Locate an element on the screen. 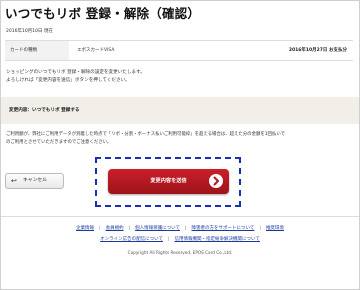 This screenshot has height=290, width=360. cancel-button: ↩ キャンセル is located at coordinates (34, 181).